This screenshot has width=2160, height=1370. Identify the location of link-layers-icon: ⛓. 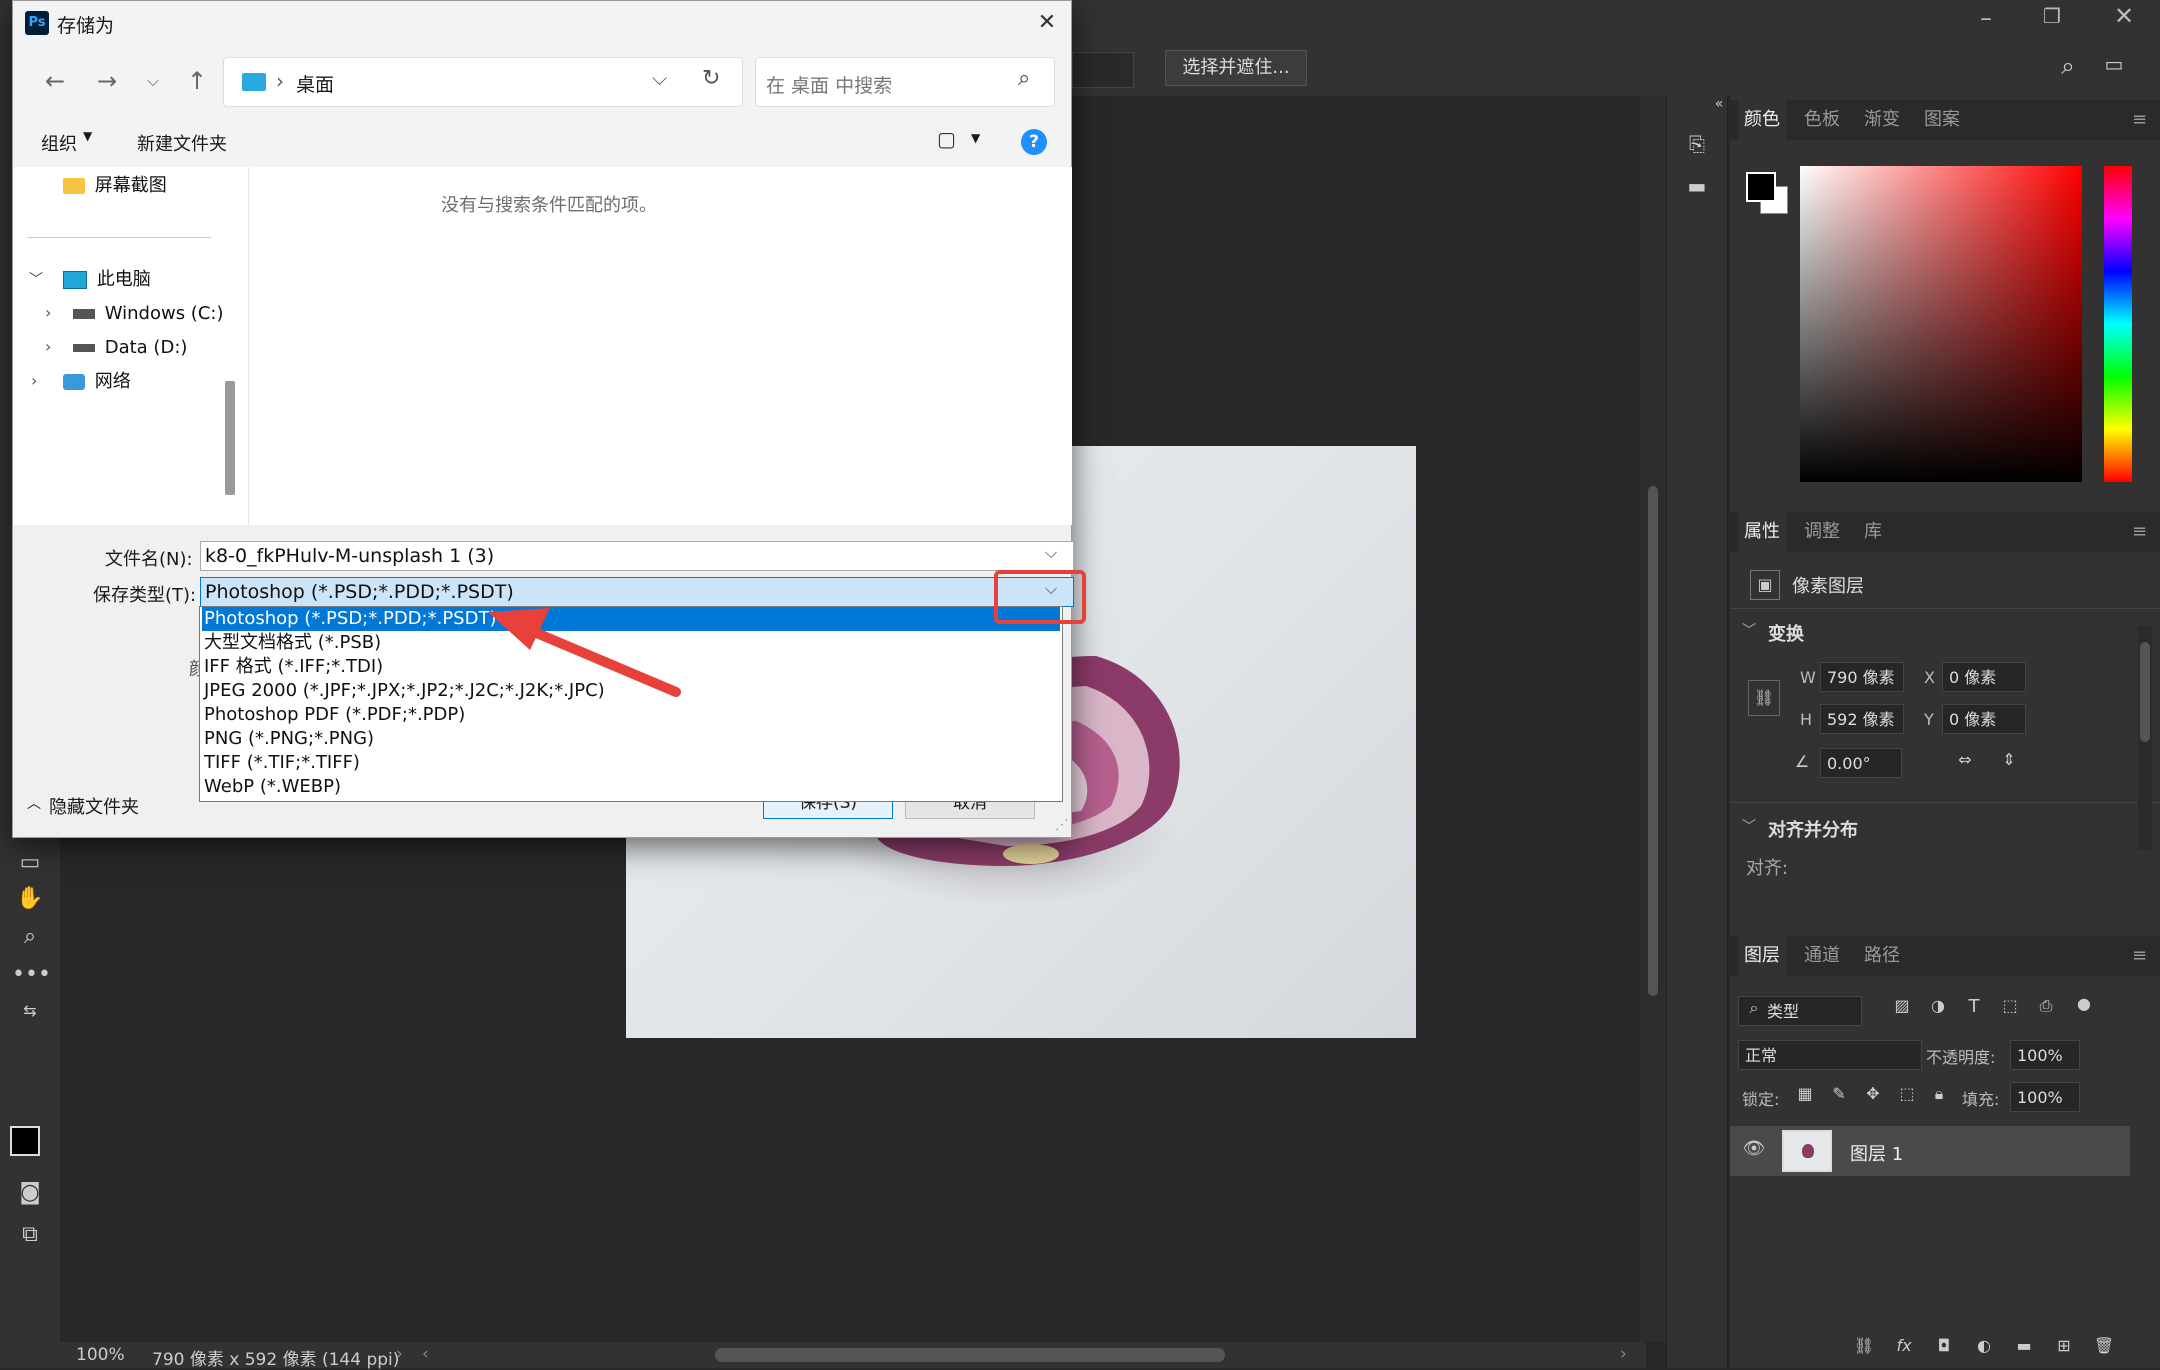
(1864, 1345).